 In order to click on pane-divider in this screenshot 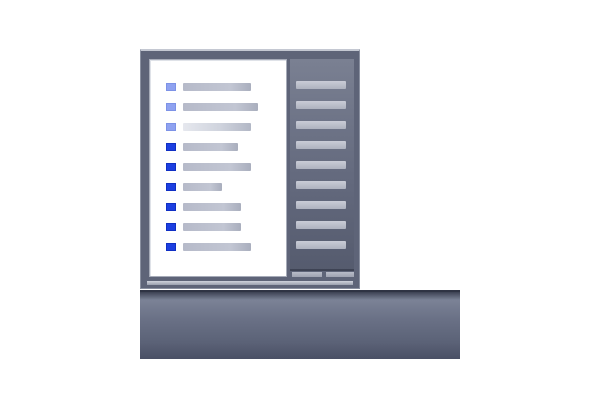, I will do `click(322, 270)`.